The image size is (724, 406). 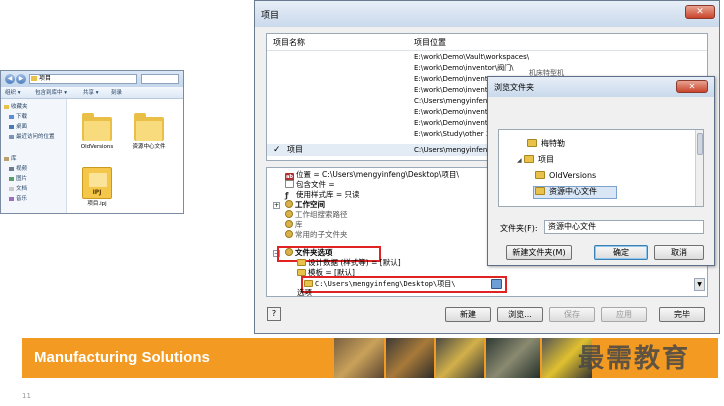 I want to click on nav-item-videos: 视频, so click(x=18, y=169).